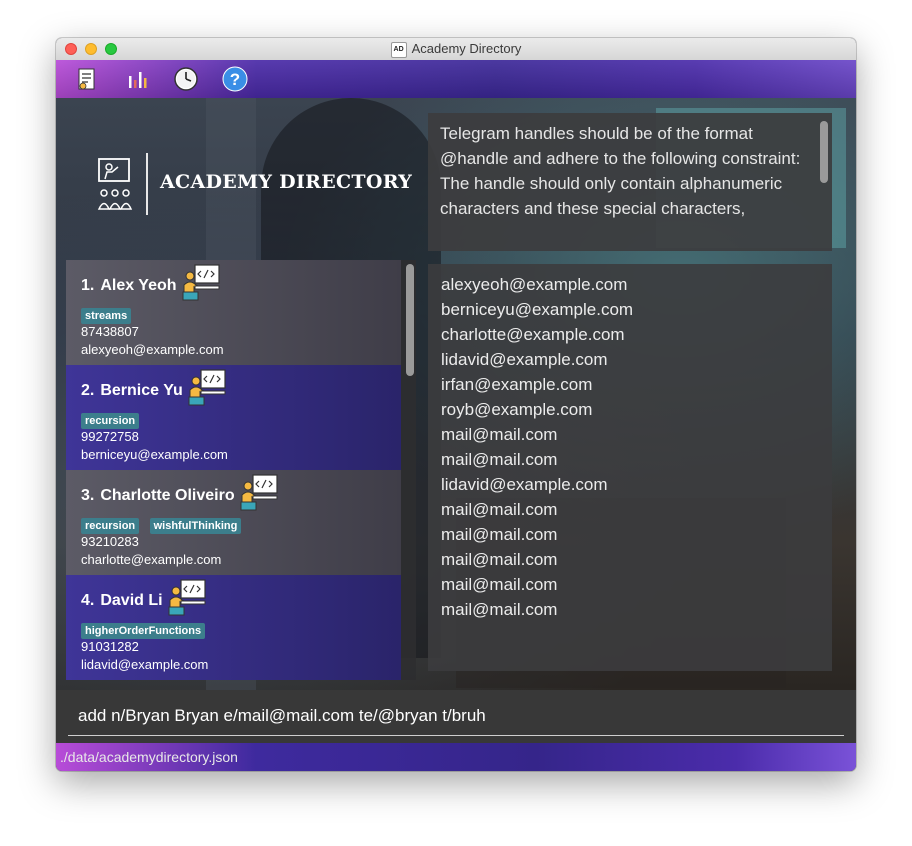  Describe the element at coordinates (110, 646) in the screenshot. I see `student-phone: 91031282` at that location.